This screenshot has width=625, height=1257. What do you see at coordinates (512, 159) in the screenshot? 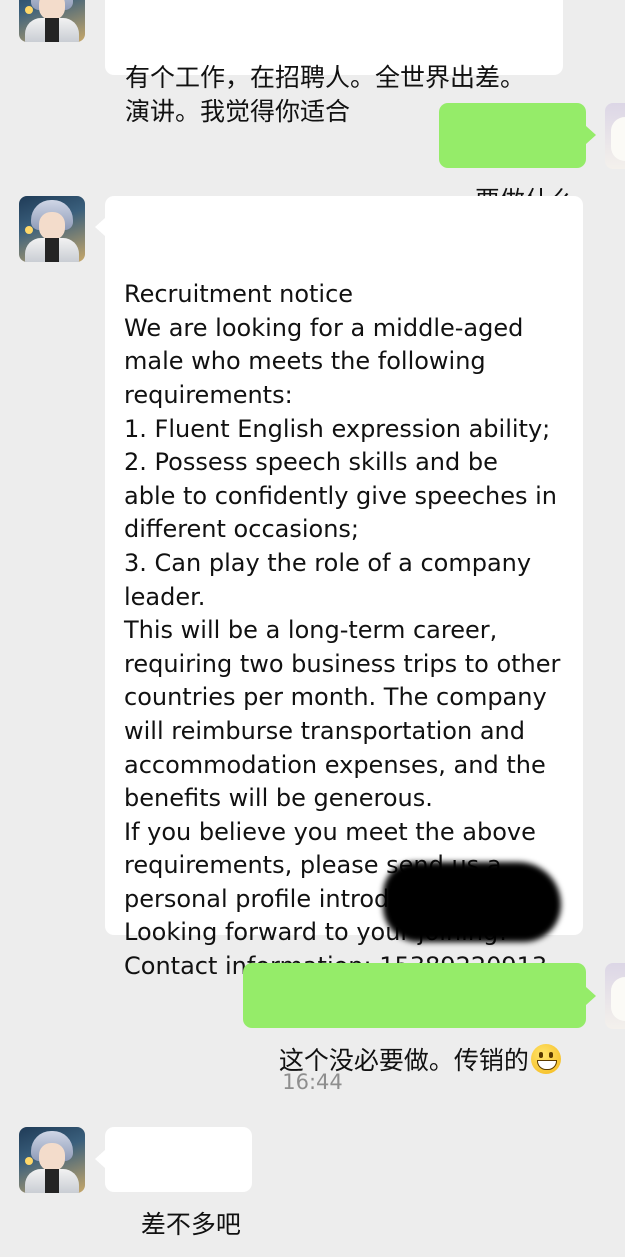
I see `message-bubble-outgoing: 要做什么` at bounding box center [512, 159].